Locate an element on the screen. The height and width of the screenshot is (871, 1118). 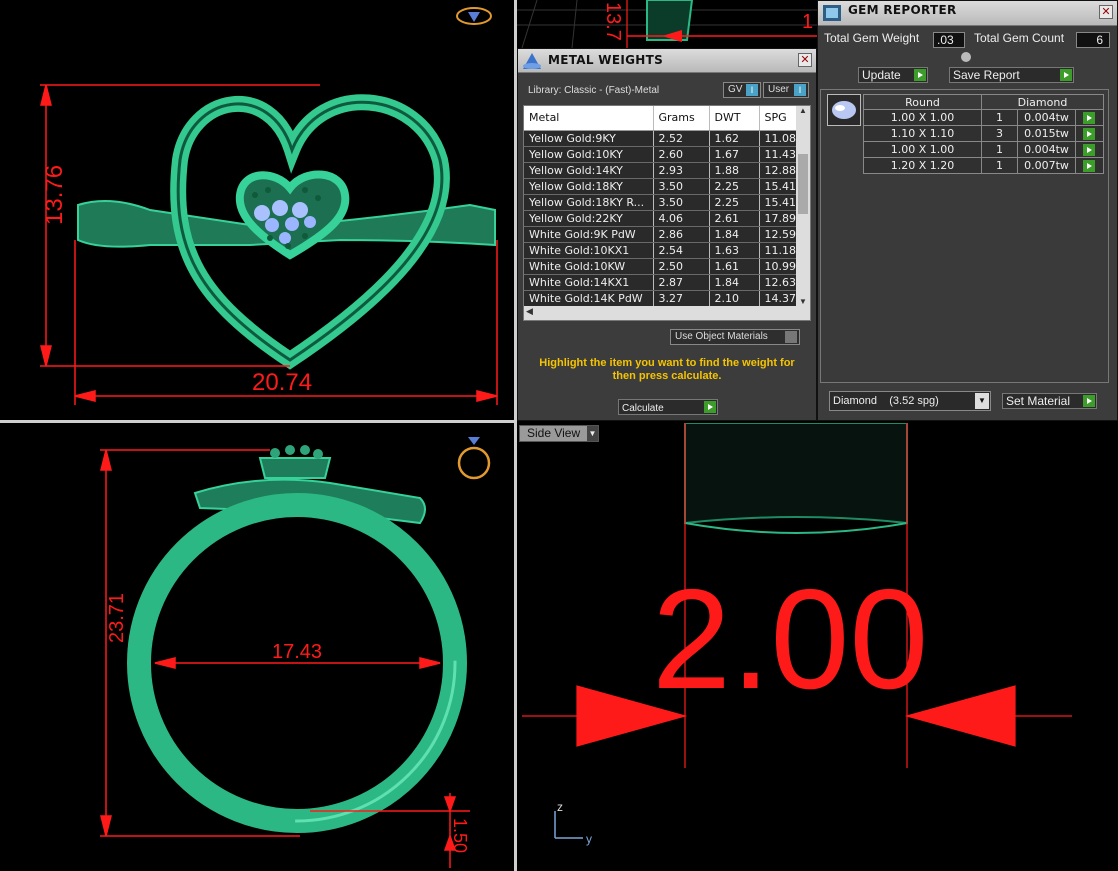
use-object-materials-label: Use Object Materials is located at coordinates (721, 336).